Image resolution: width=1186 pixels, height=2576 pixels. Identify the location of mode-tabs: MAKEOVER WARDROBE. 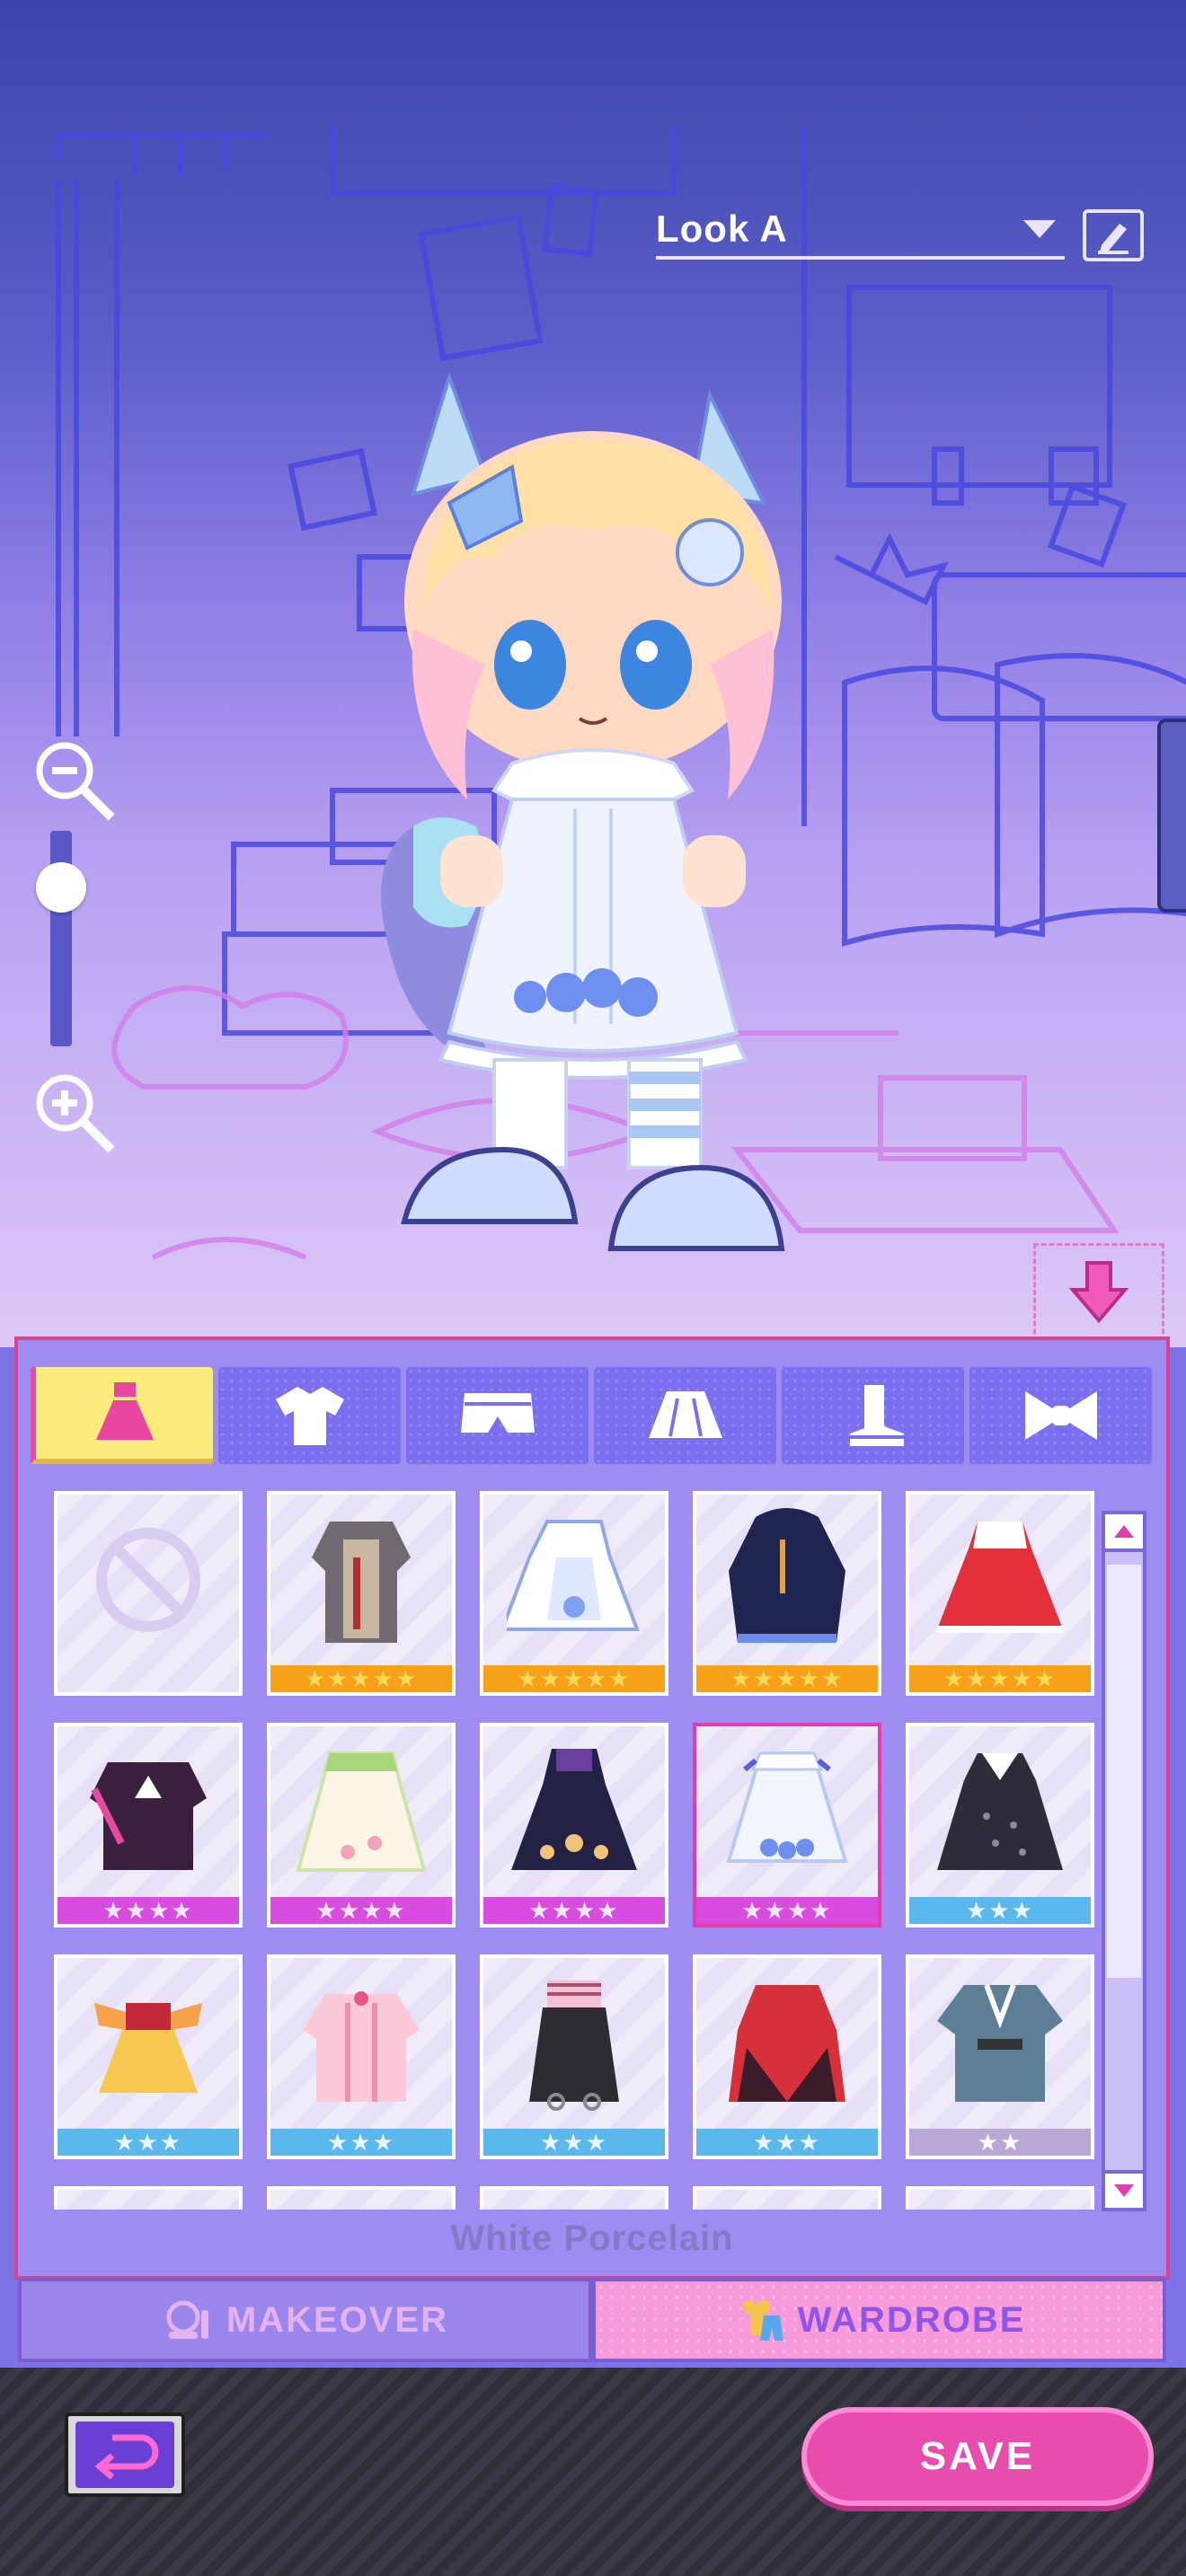
(592, 2320).